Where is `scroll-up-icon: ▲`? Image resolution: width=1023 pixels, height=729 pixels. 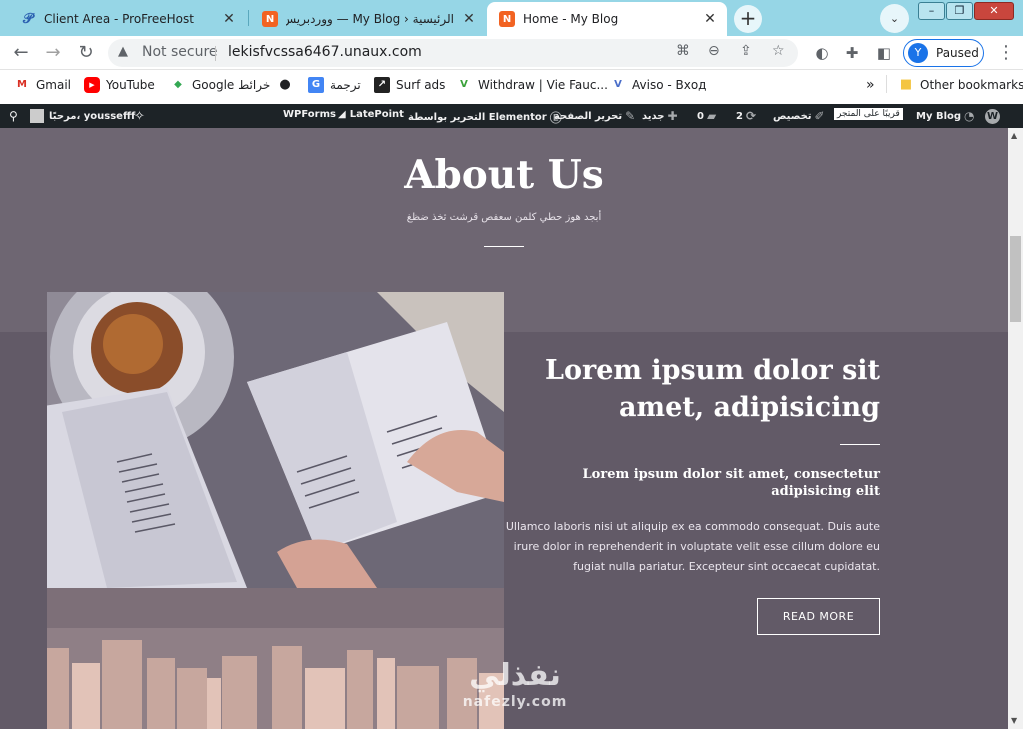 scroll-up-icon: ▲ is located at coordinates (1014, 135).